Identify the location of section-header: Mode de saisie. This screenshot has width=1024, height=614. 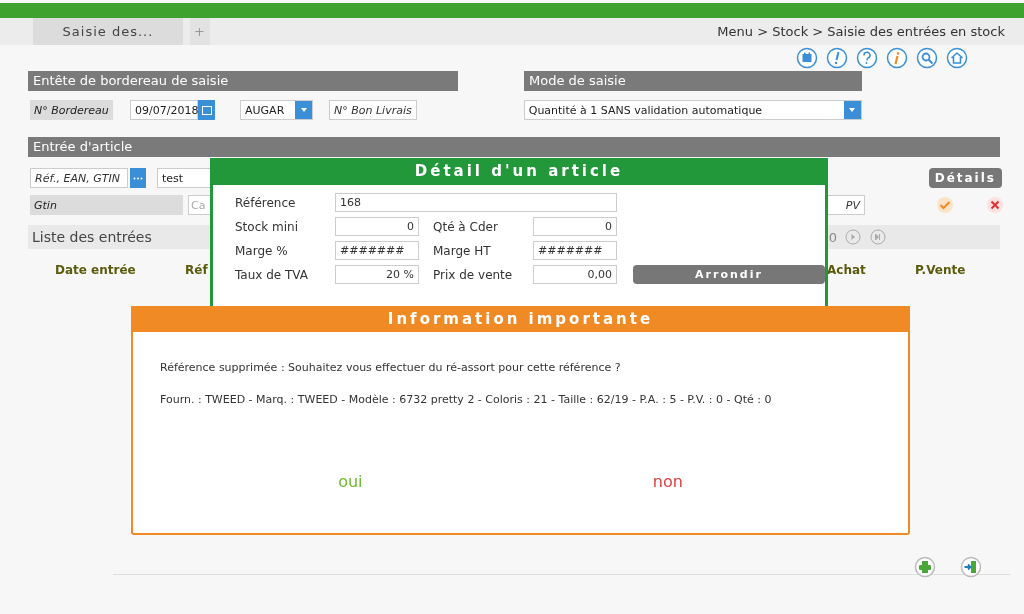
(693, 81).